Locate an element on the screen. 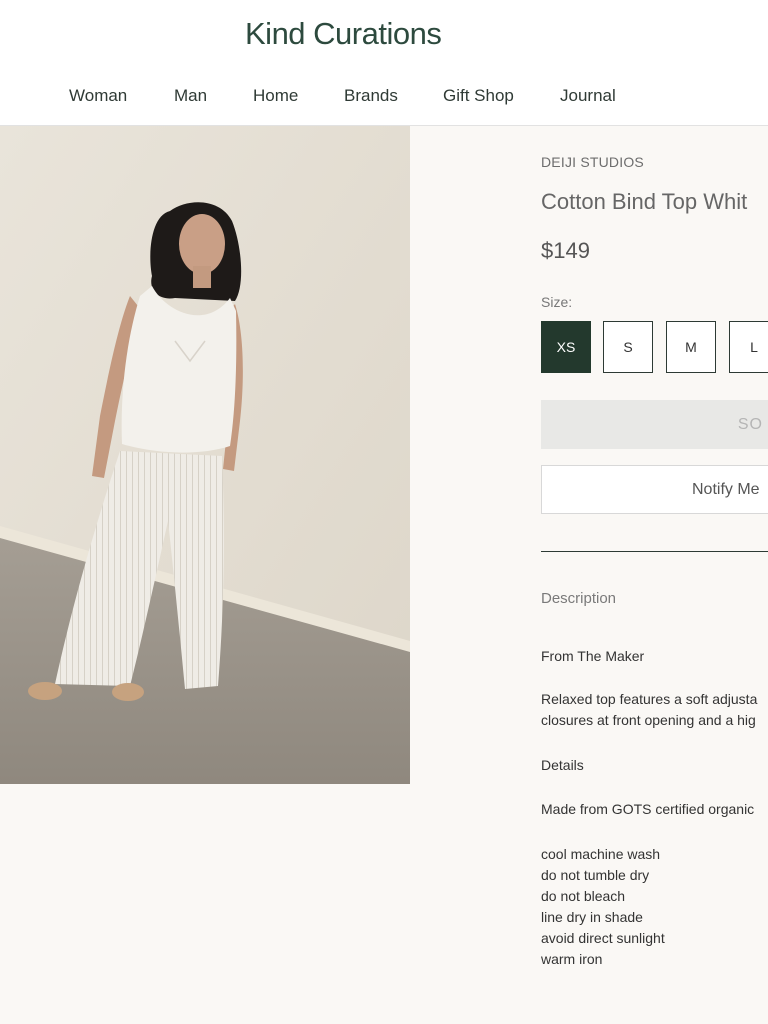 The height and width of the screenshot is (1024, 768). product-price: $149 is located at coordinates (565, 250).